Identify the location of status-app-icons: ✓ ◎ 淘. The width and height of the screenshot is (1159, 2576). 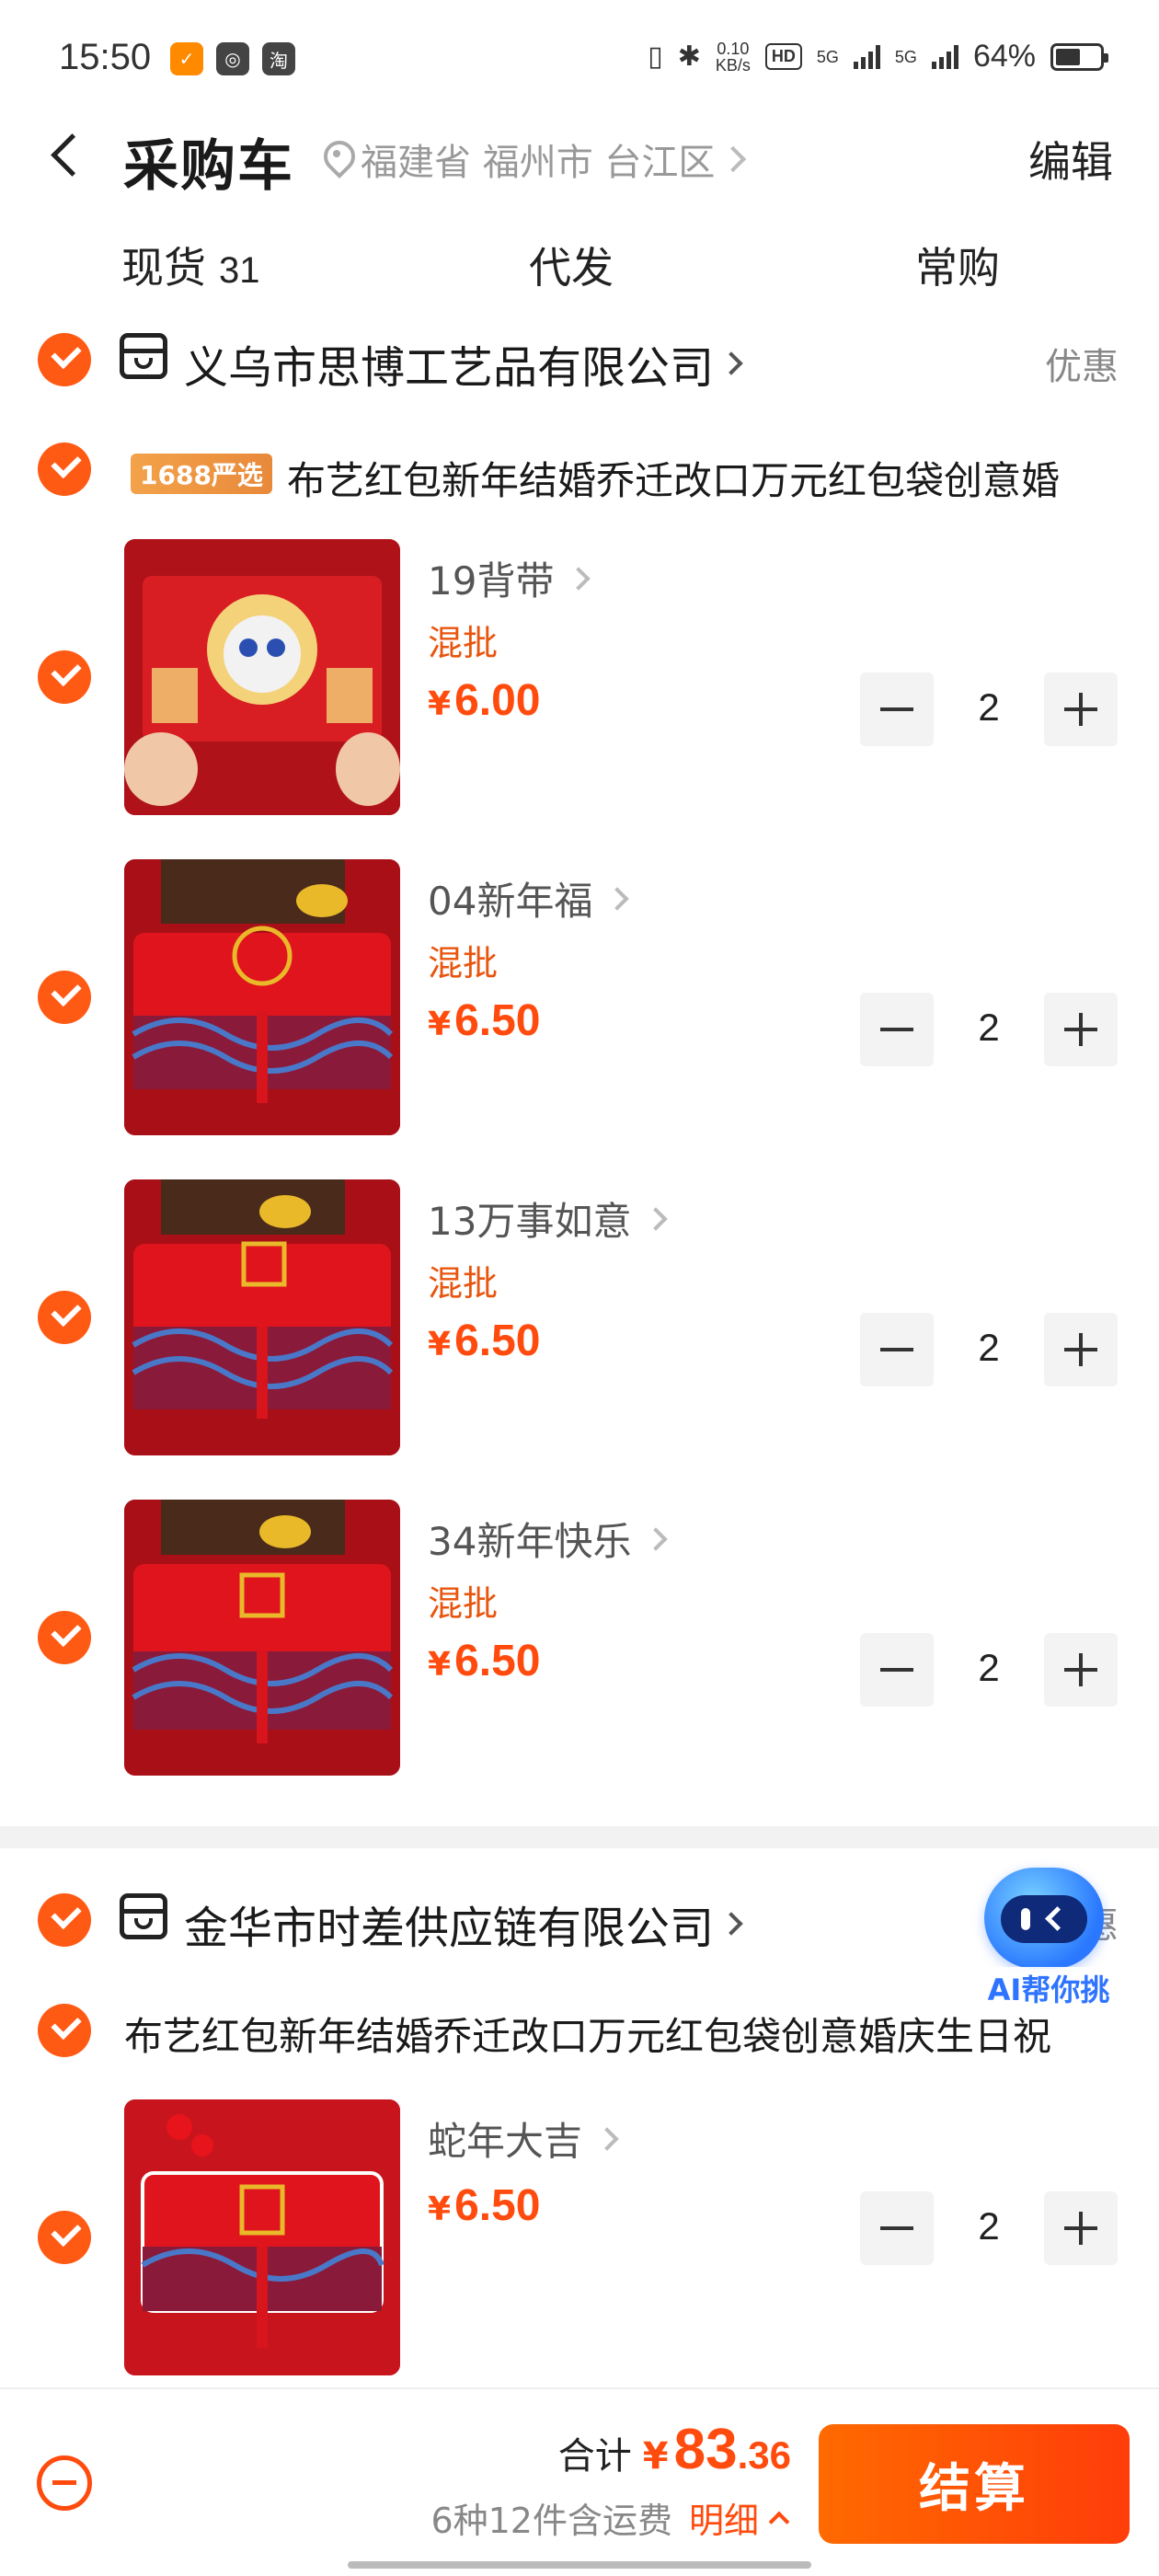
(232, 58).